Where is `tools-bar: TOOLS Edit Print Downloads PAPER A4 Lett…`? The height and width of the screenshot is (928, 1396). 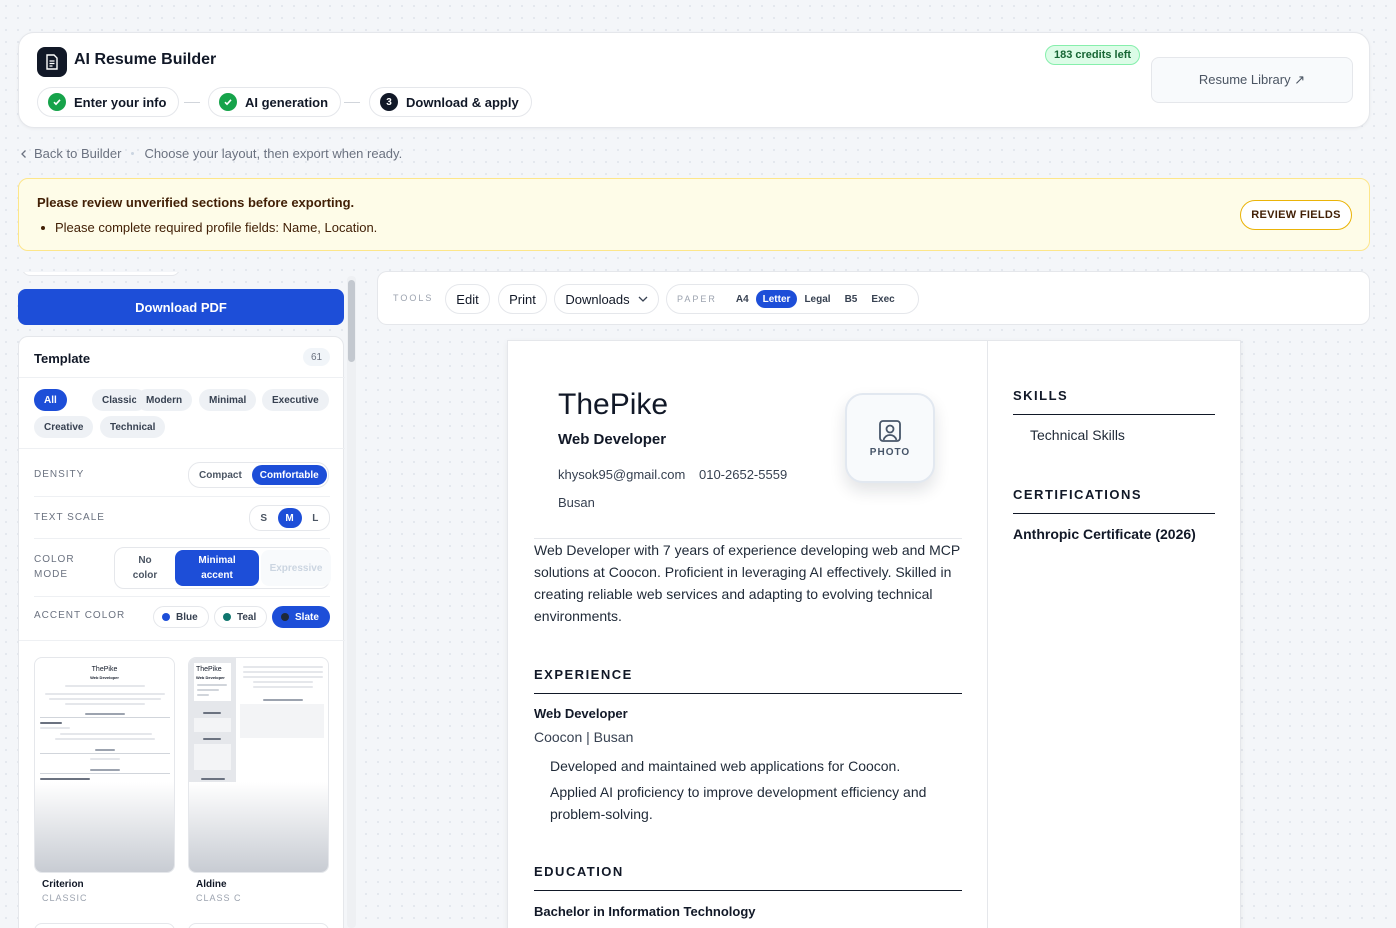 tools-bar: TOOLS Edit Print Downloads PAPER A4 Lett… is located at coordinates (873, 298).